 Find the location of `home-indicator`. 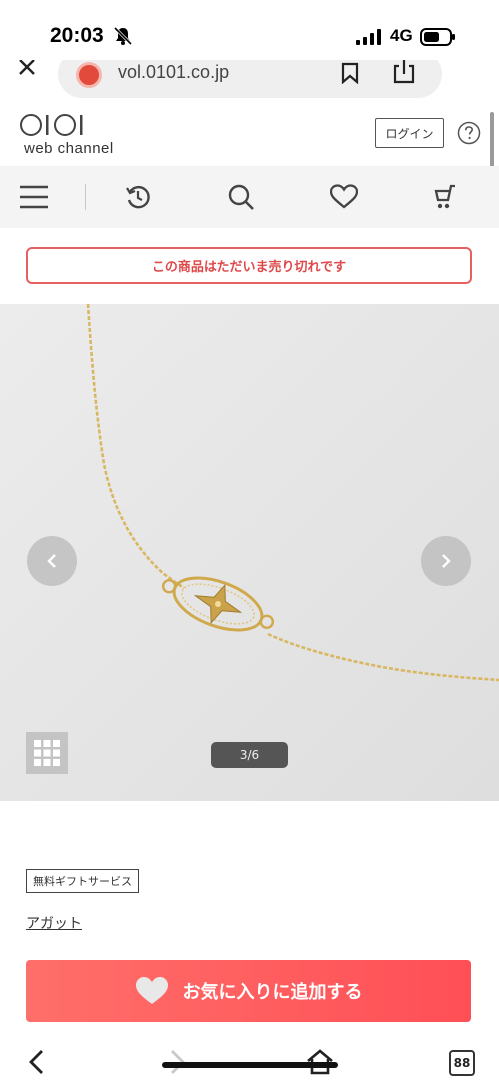

home-indicator is located at coordinates (250, 1065).